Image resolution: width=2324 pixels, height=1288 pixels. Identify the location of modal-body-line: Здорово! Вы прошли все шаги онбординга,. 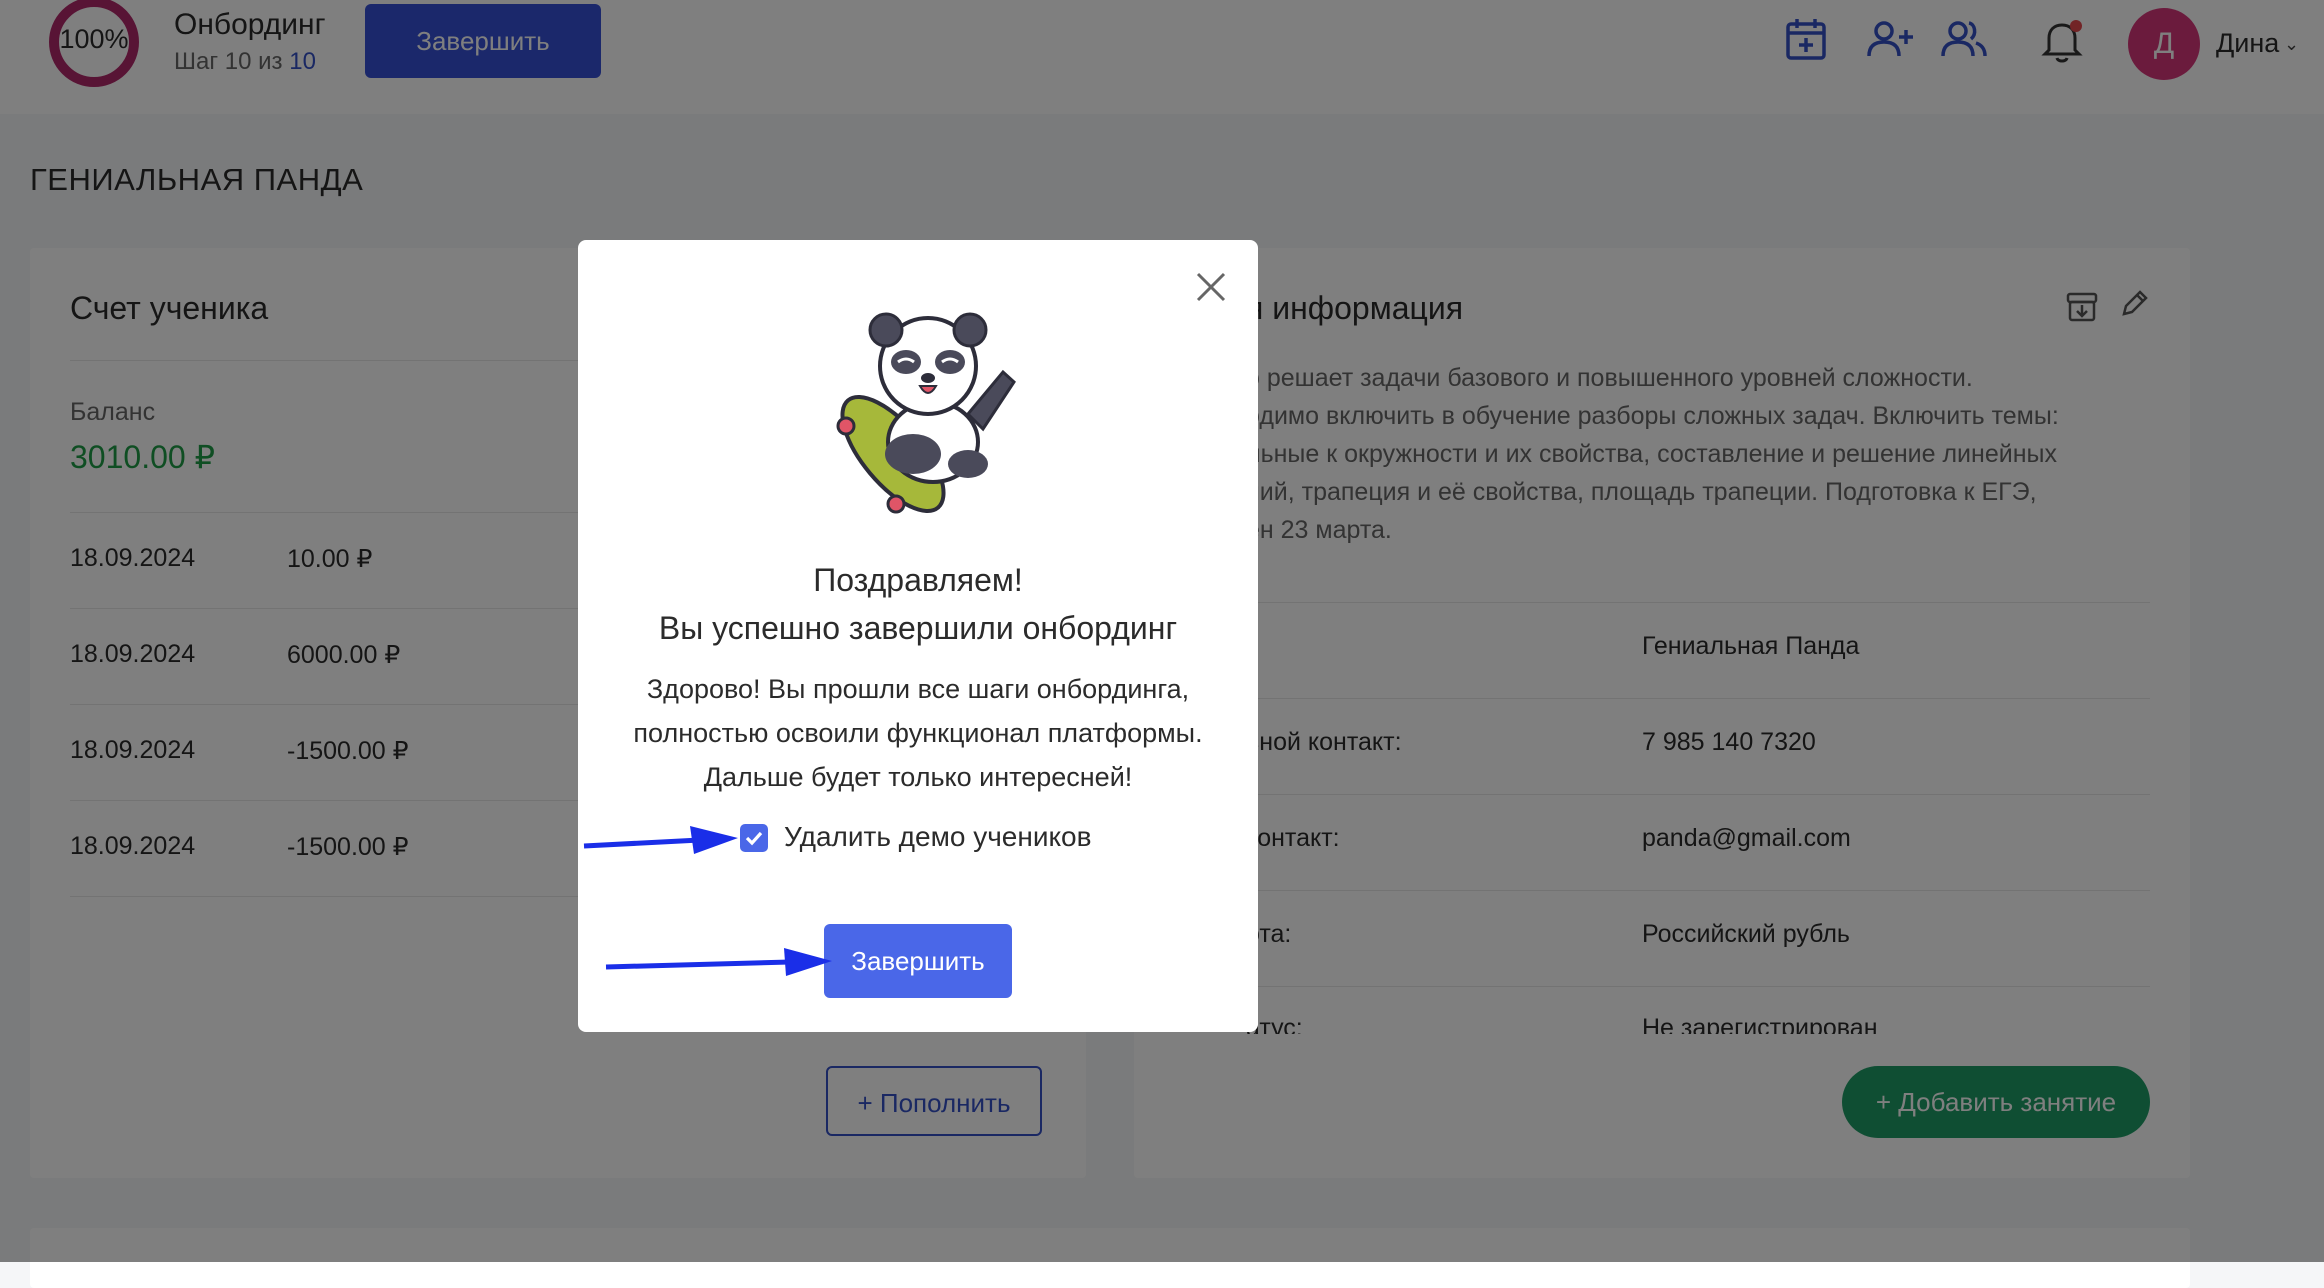
(918, 689).